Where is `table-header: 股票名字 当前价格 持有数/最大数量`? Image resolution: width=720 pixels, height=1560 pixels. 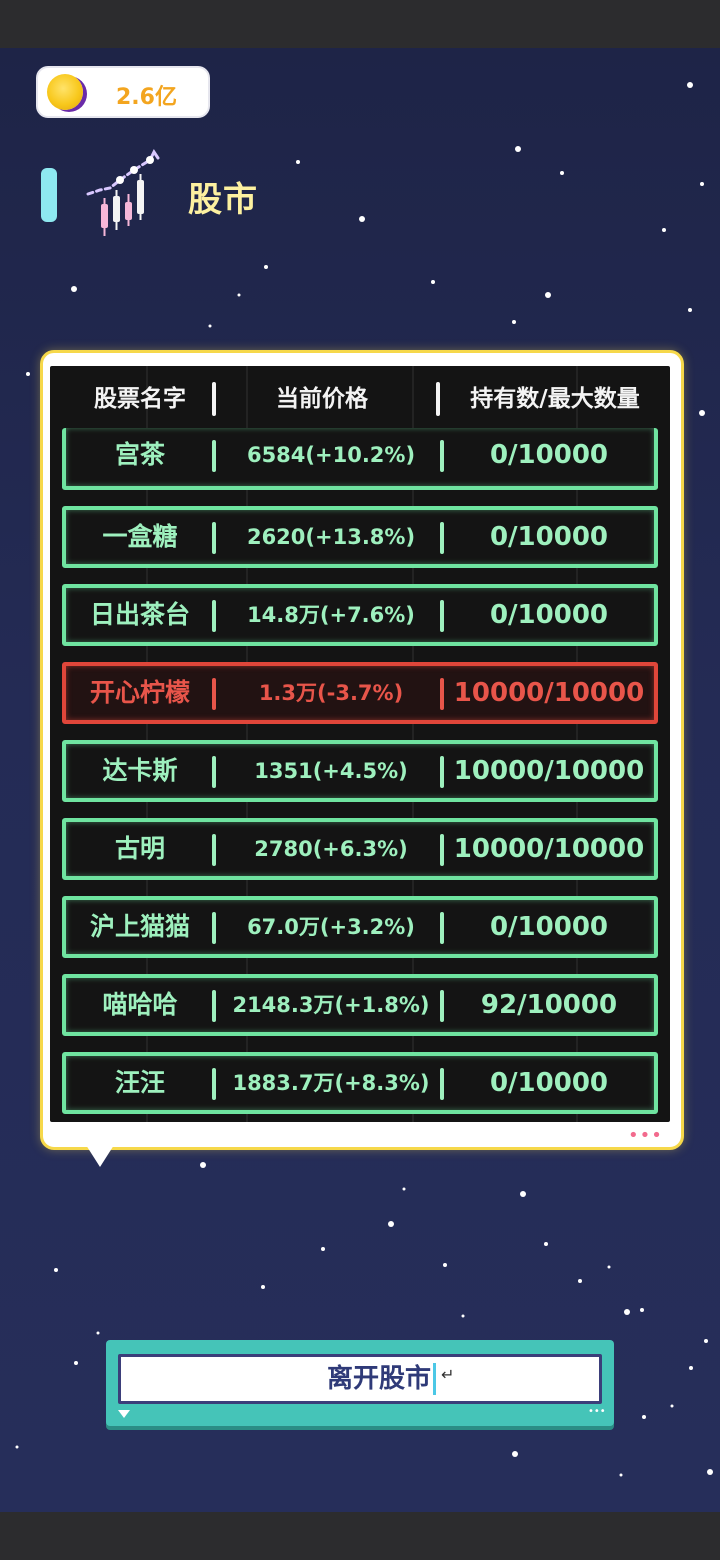
table-header: 股票名字 当前价格 持有数/最大数量 is located at coordinates (360, 399).